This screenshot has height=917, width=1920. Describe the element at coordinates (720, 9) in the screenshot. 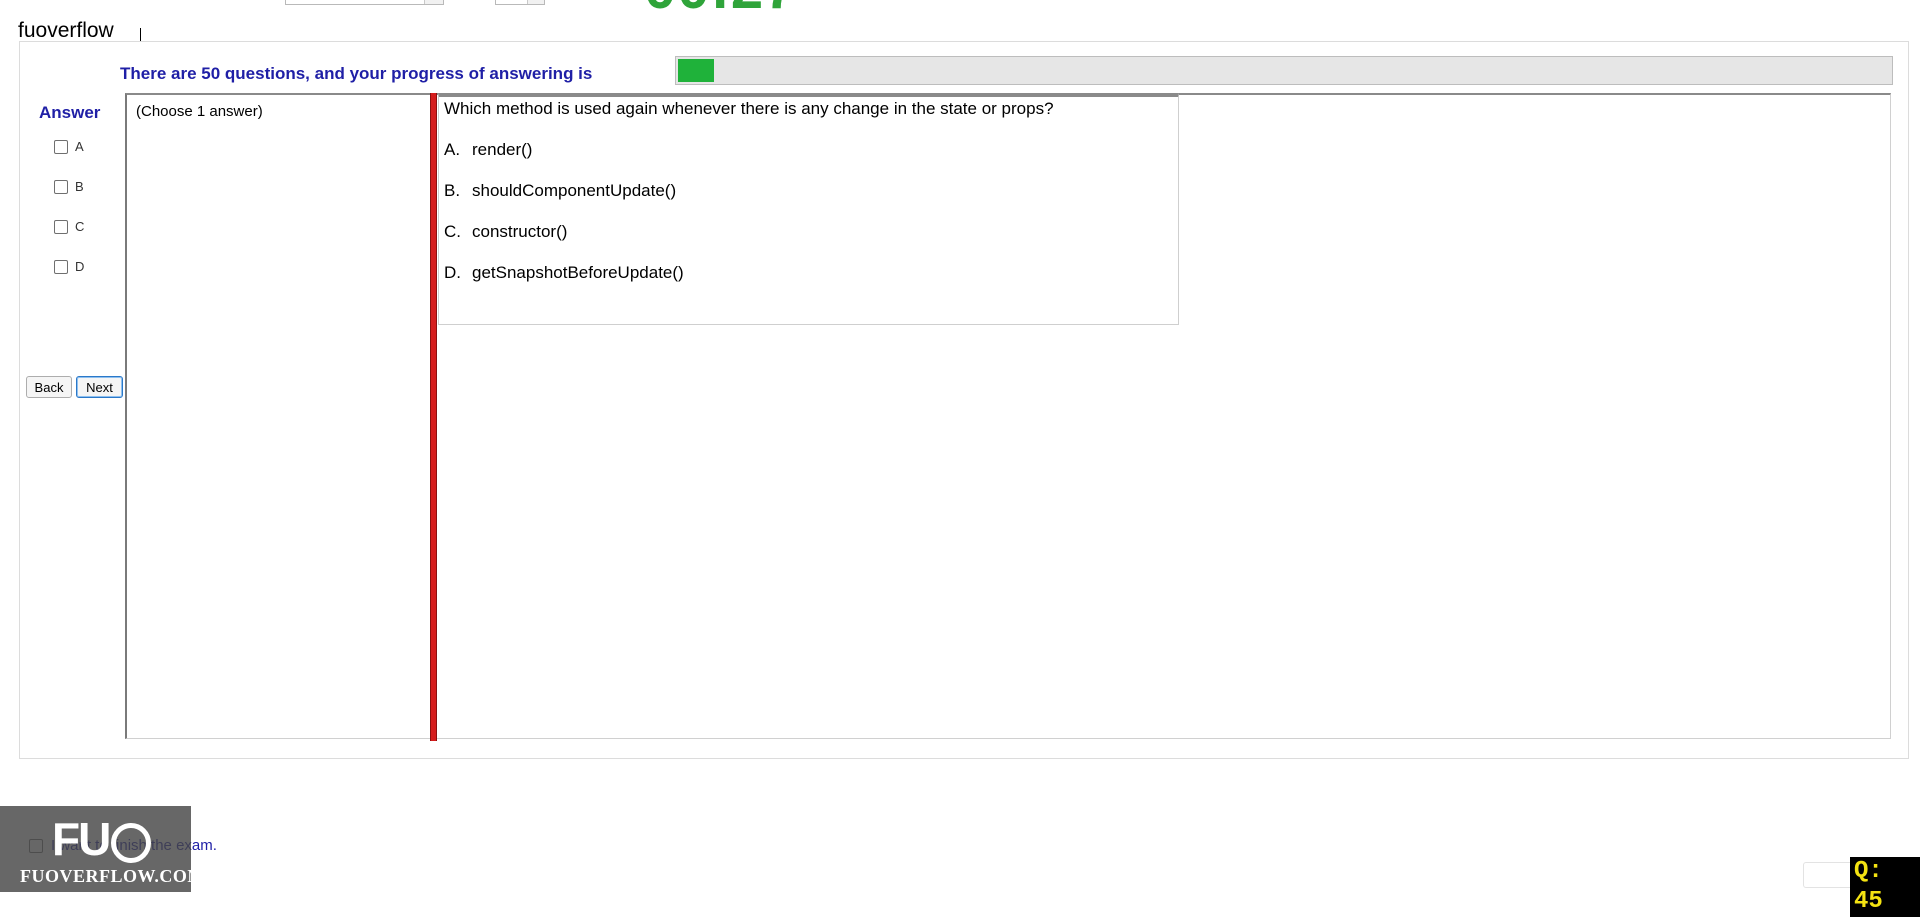

I see `exam-timer: 00:27` at that location.